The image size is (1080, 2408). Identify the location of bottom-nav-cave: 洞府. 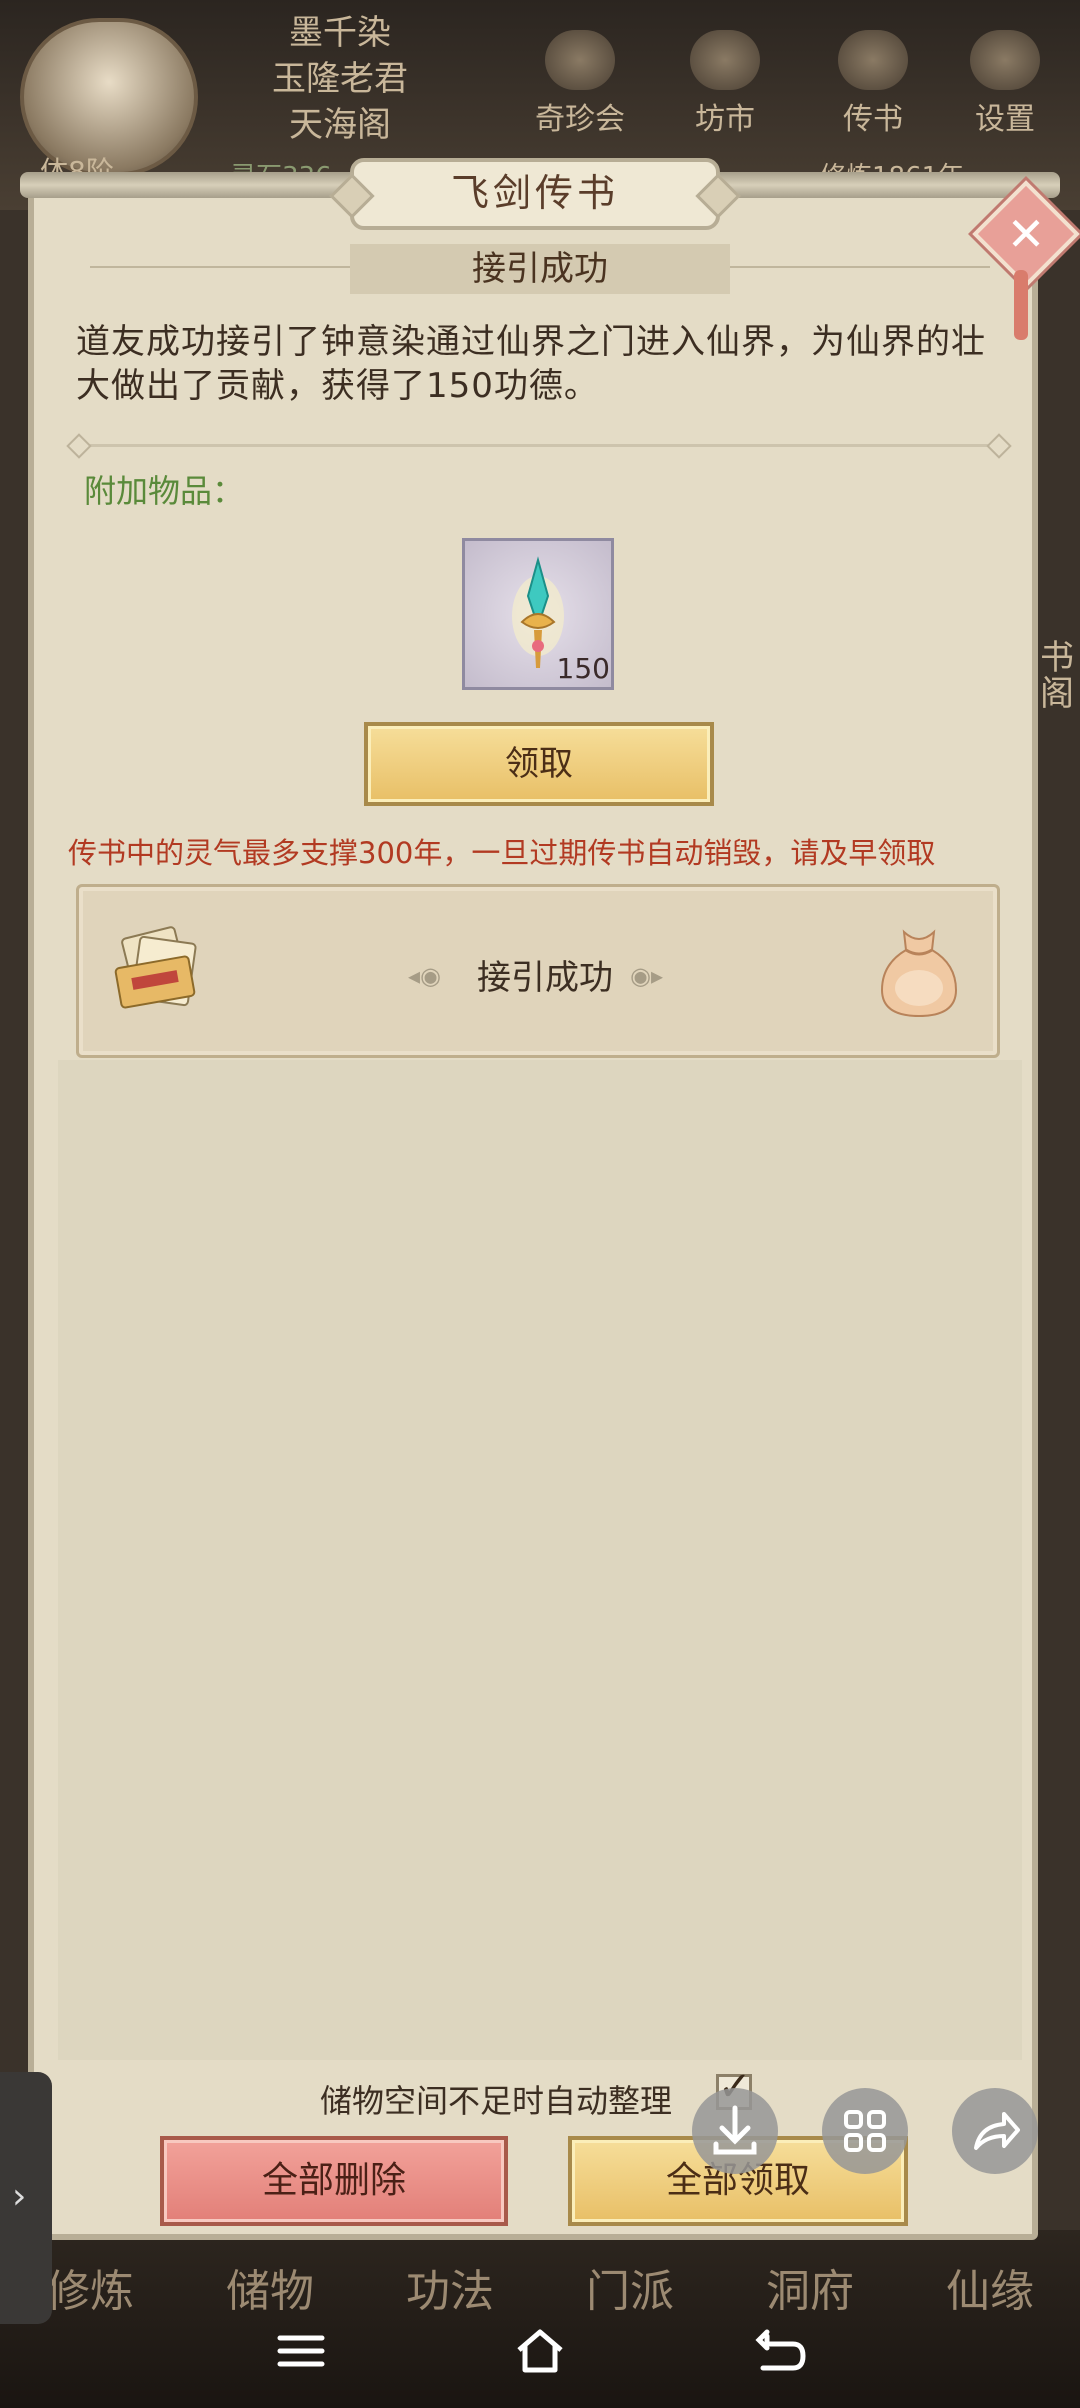
(810, 2287).